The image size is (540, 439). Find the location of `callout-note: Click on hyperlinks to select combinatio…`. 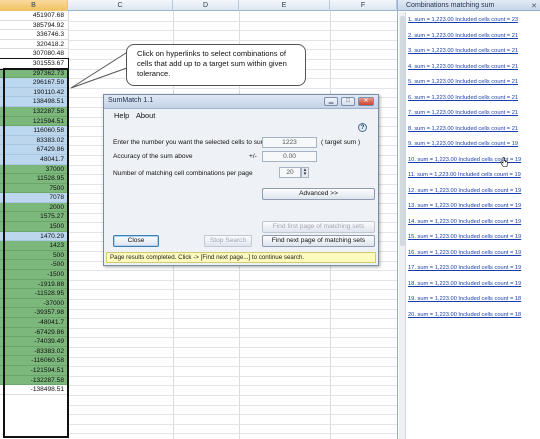

callout-note: Click on hyperlinks to select combinatio… is located at coordinates (216, 65).